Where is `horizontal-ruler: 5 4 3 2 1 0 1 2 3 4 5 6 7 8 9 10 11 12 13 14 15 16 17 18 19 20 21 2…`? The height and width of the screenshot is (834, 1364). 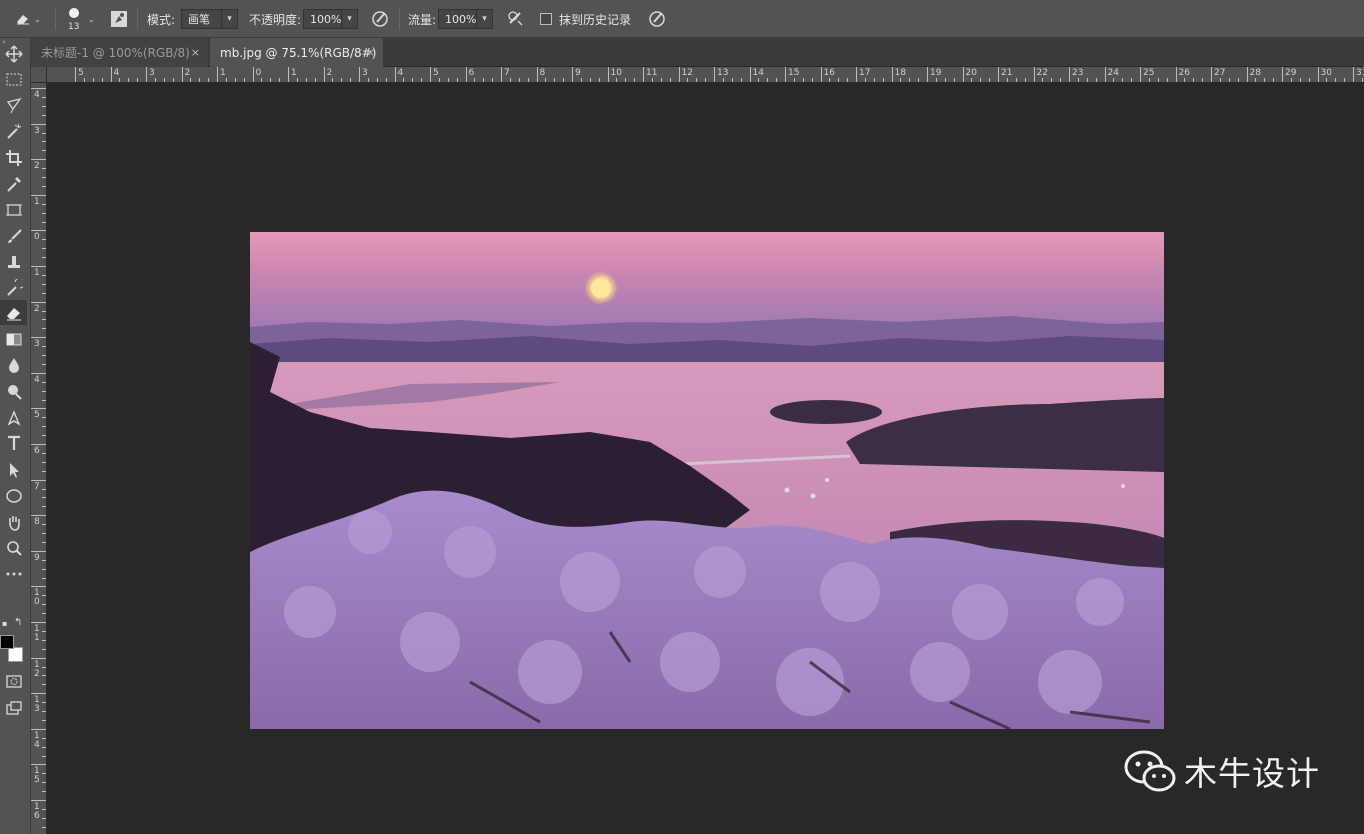 horizontal-ruler: 5 4 3 2 1 0 1 2 3 4 5 6 7 8 9 10 11 12 13 14 15 16 17 18 19 20 21 2… is located at coordinates (705, 75).